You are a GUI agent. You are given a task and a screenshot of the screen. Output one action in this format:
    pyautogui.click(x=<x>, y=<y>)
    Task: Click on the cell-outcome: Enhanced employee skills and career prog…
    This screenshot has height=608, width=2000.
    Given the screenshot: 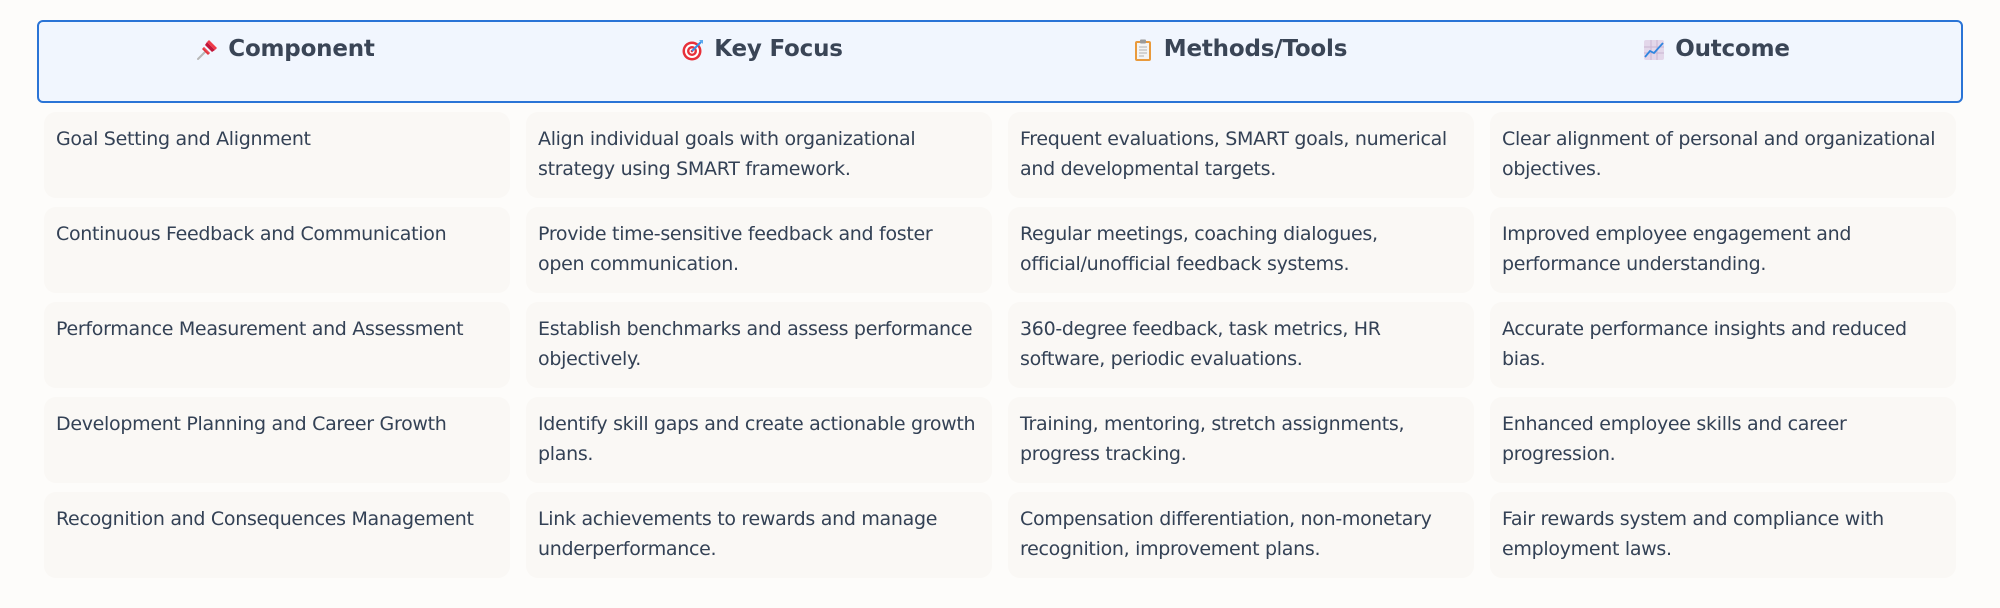 What is the action you would take?
    pyautogui.click(x=1723, y=440)
    